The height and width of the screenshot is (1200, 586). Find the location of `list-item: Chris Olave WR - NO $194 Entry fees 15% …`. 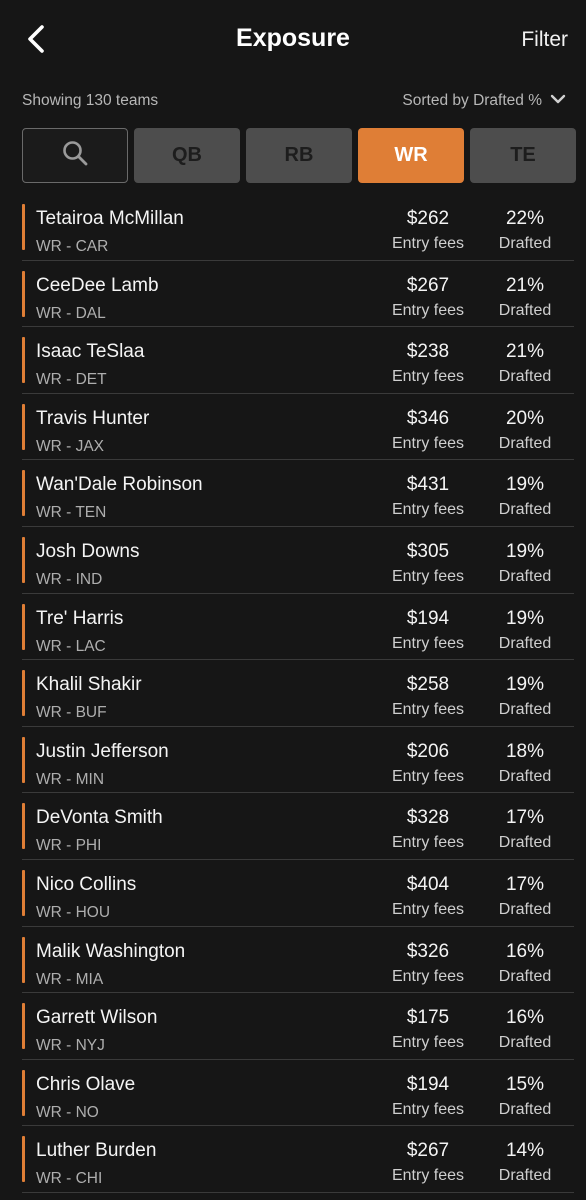

list-item: Chris Olave WR - NO $194 Entry fees 15% … is located at coordinates (298, 1093).